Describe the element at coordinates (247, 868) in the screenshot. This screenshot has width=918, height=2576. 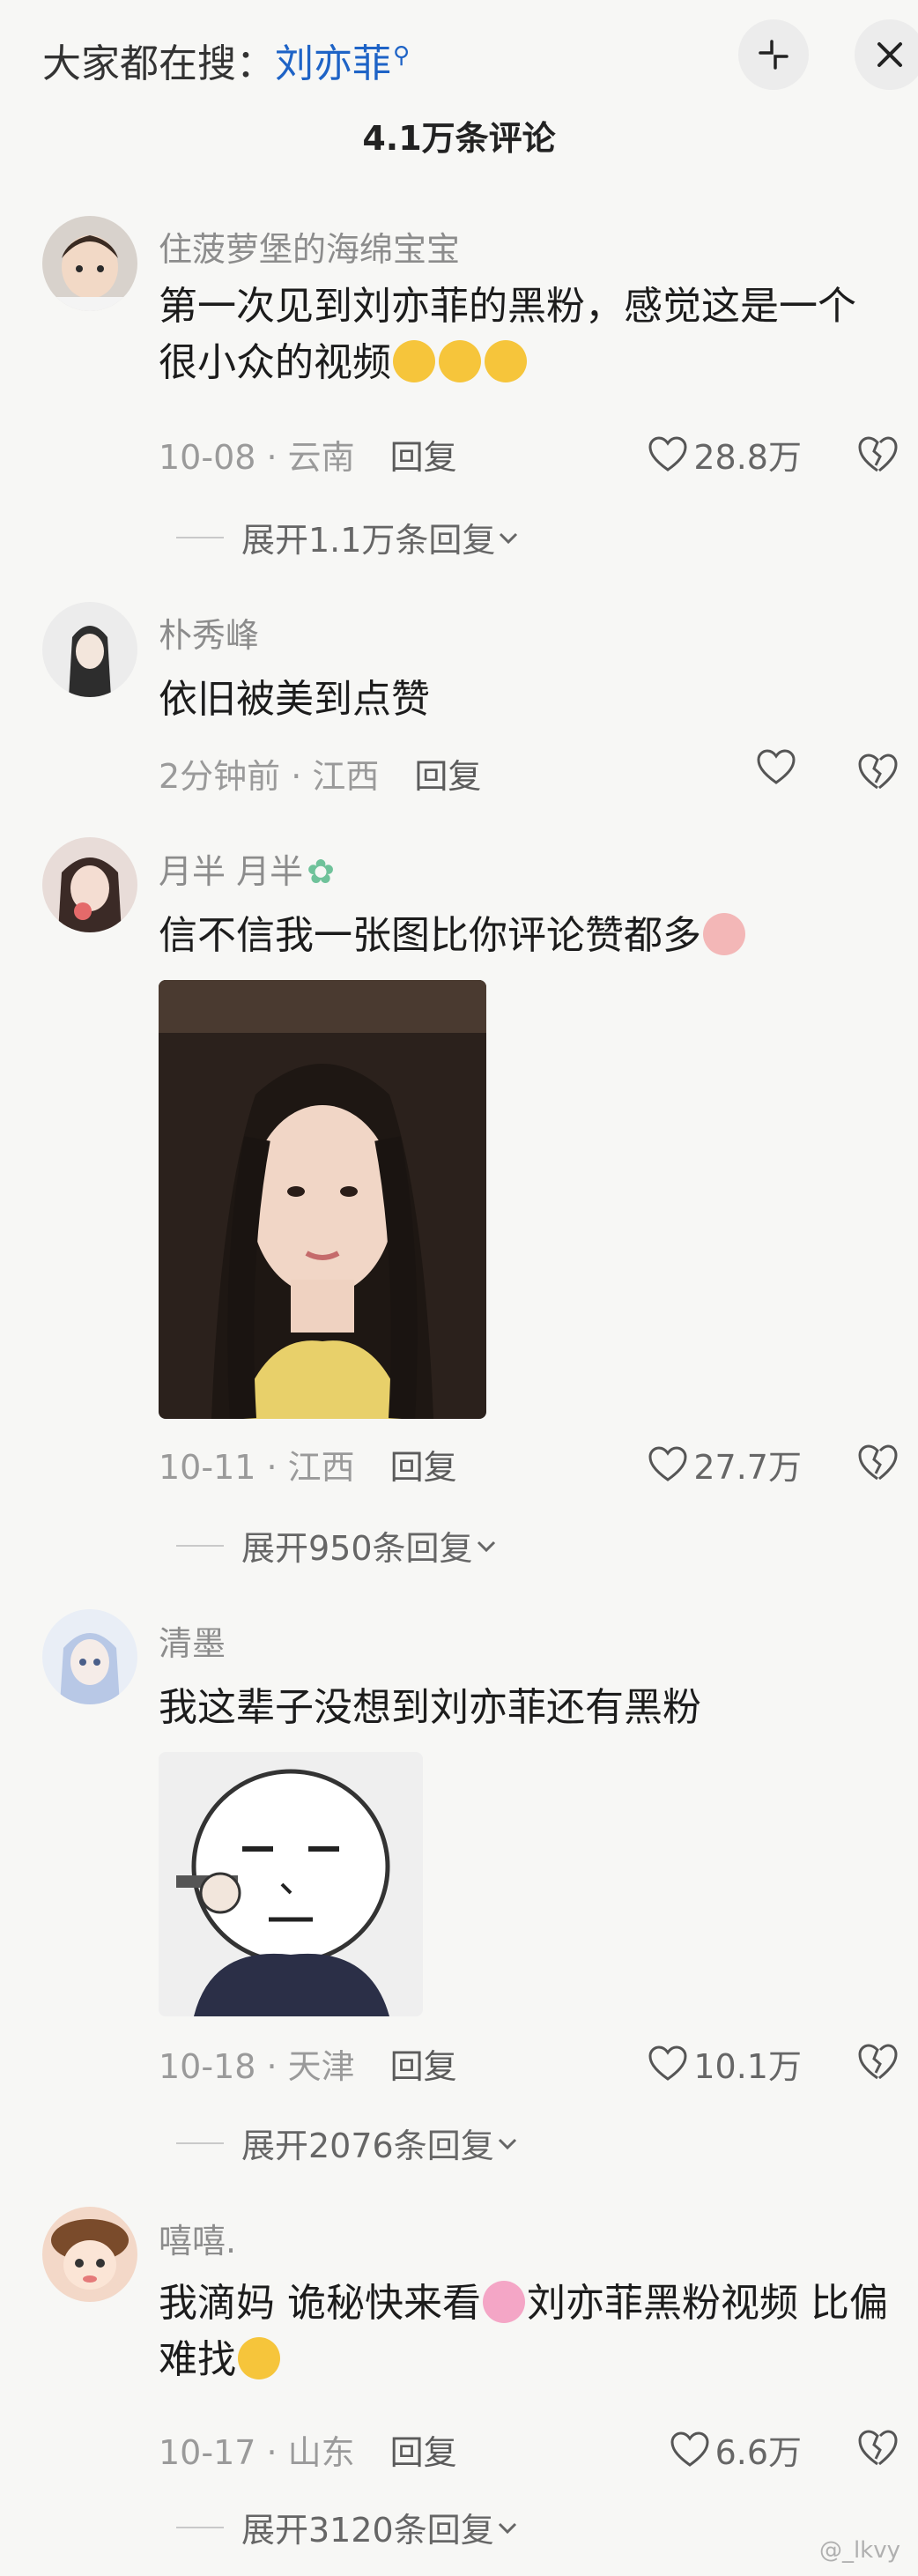
I see `username: 月半 月半 ✿` at that location.